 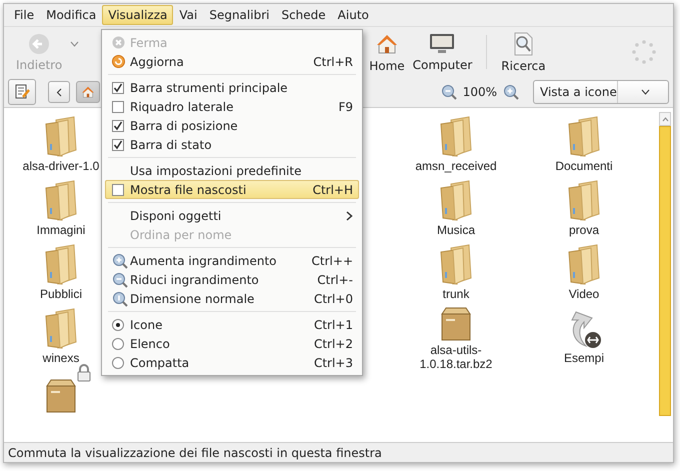 I want to click on edit-location-button, so click(x=22, y=92).